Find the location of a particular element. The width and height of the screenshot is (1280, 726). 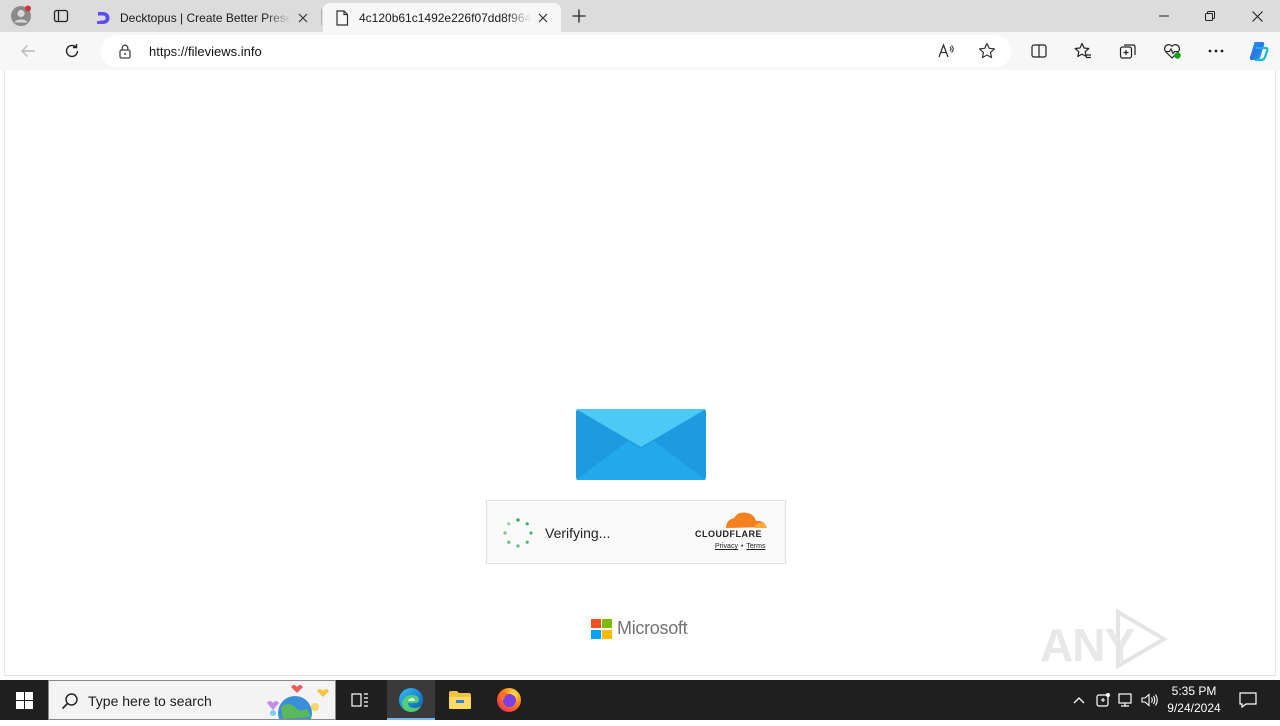

back-button is located at coordinates (28, 51).